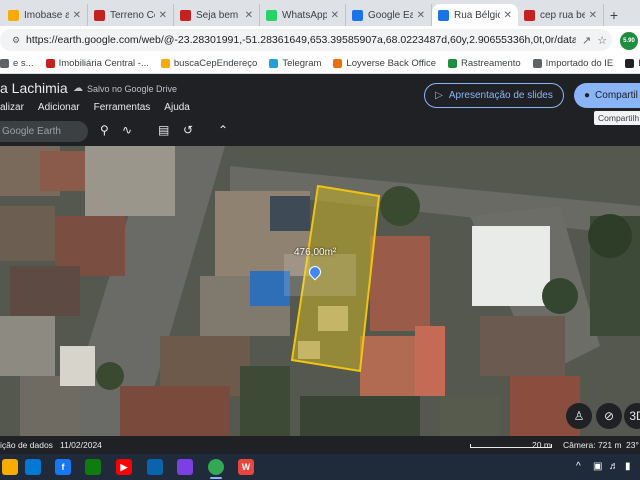  What do you see at coordinates (44, 131) in the screenshot?
I see `earth-search-input: Google Earth` at bounding box center [44, 131].